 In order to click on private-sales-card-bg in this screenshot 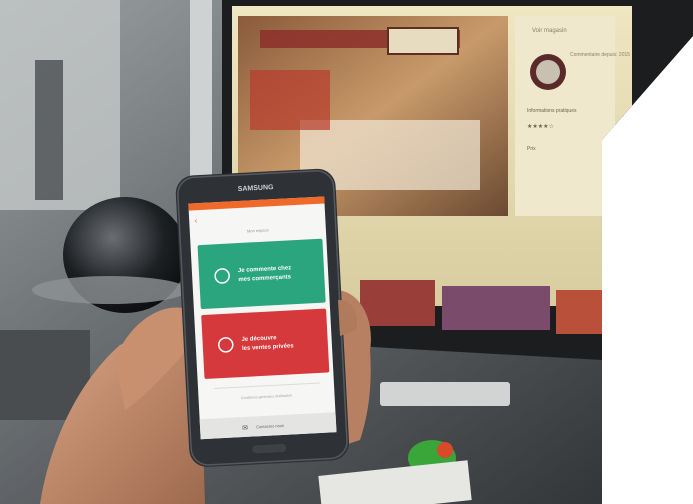, I will do `click(265, 343)`.